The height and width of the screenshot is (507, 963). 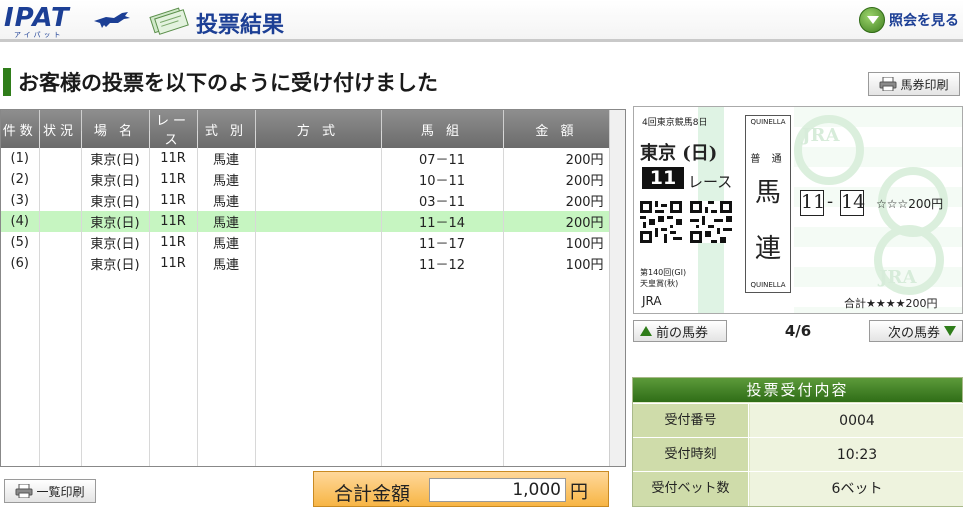 What do you see at coordinates (318, 129) in the screenshot?
I see `col-header-method: 方 式` at bounding box center [318, 129].